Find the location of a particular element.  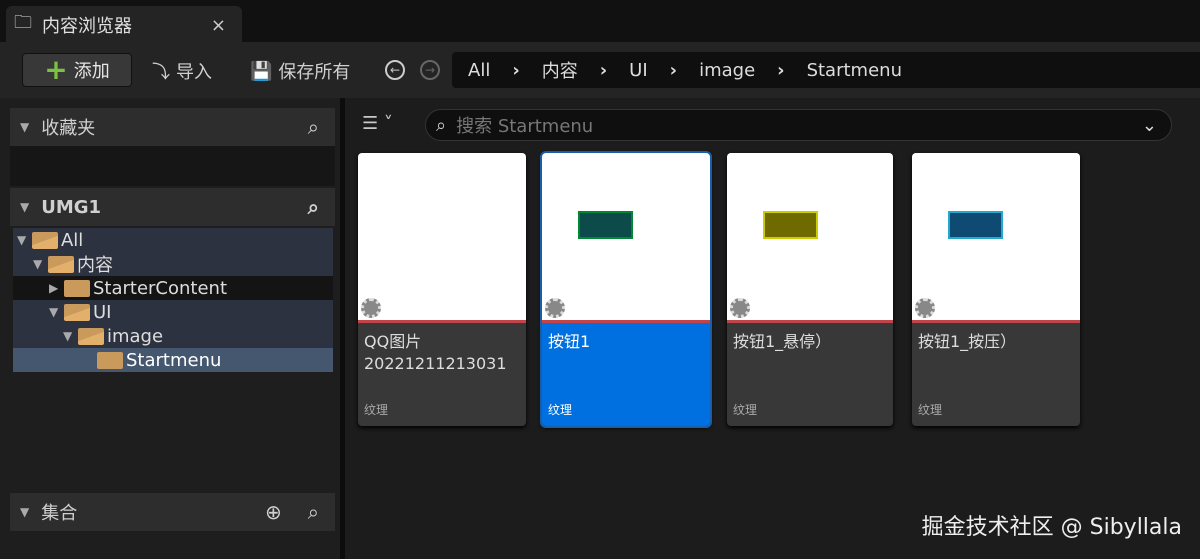

watermark: 掘金技术社区 @ Sibyllala is located at coordinates (1051, 527).